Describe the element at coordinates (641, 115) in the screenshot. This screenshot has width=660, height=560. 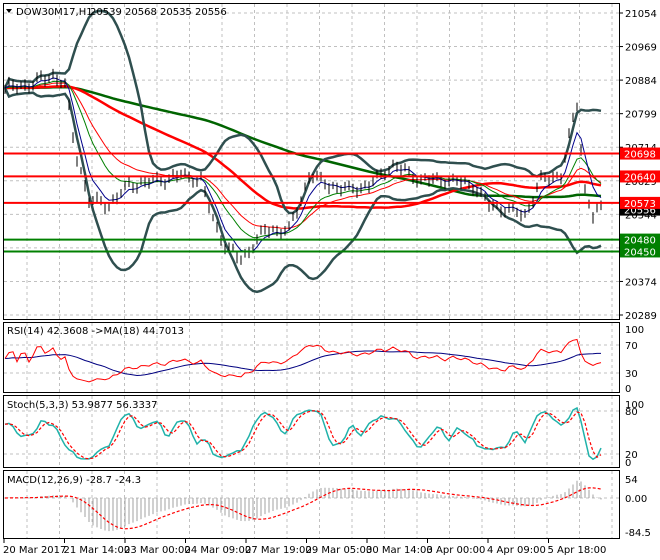
I see `price-tick-label: 20799` at that location.